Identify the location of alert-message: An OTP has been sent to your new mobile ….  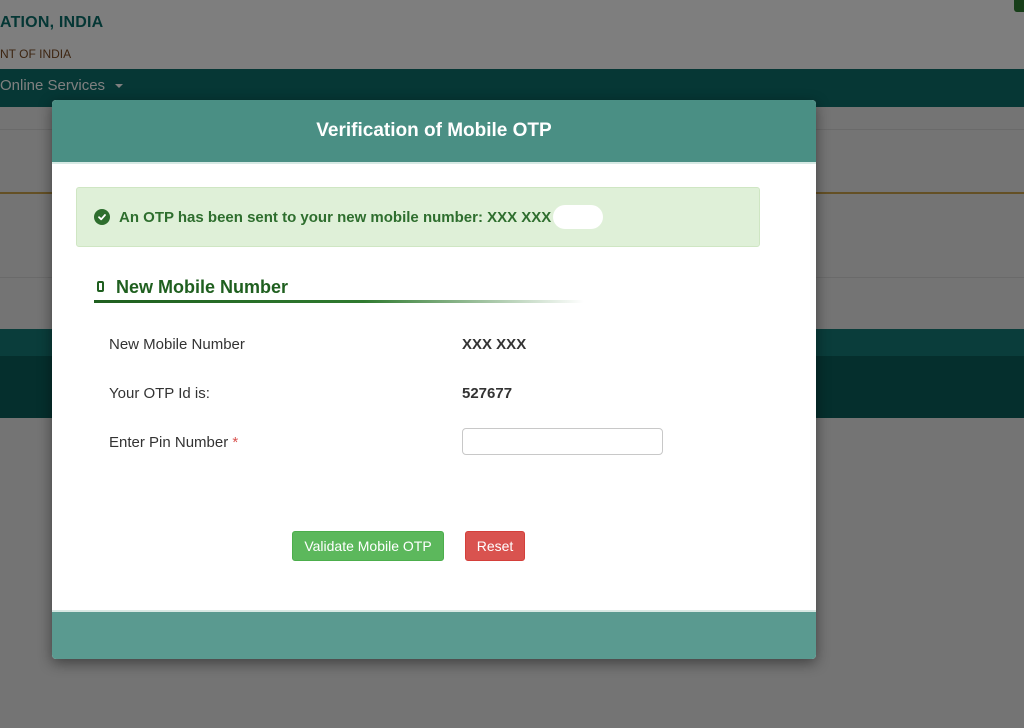
(335, 217).